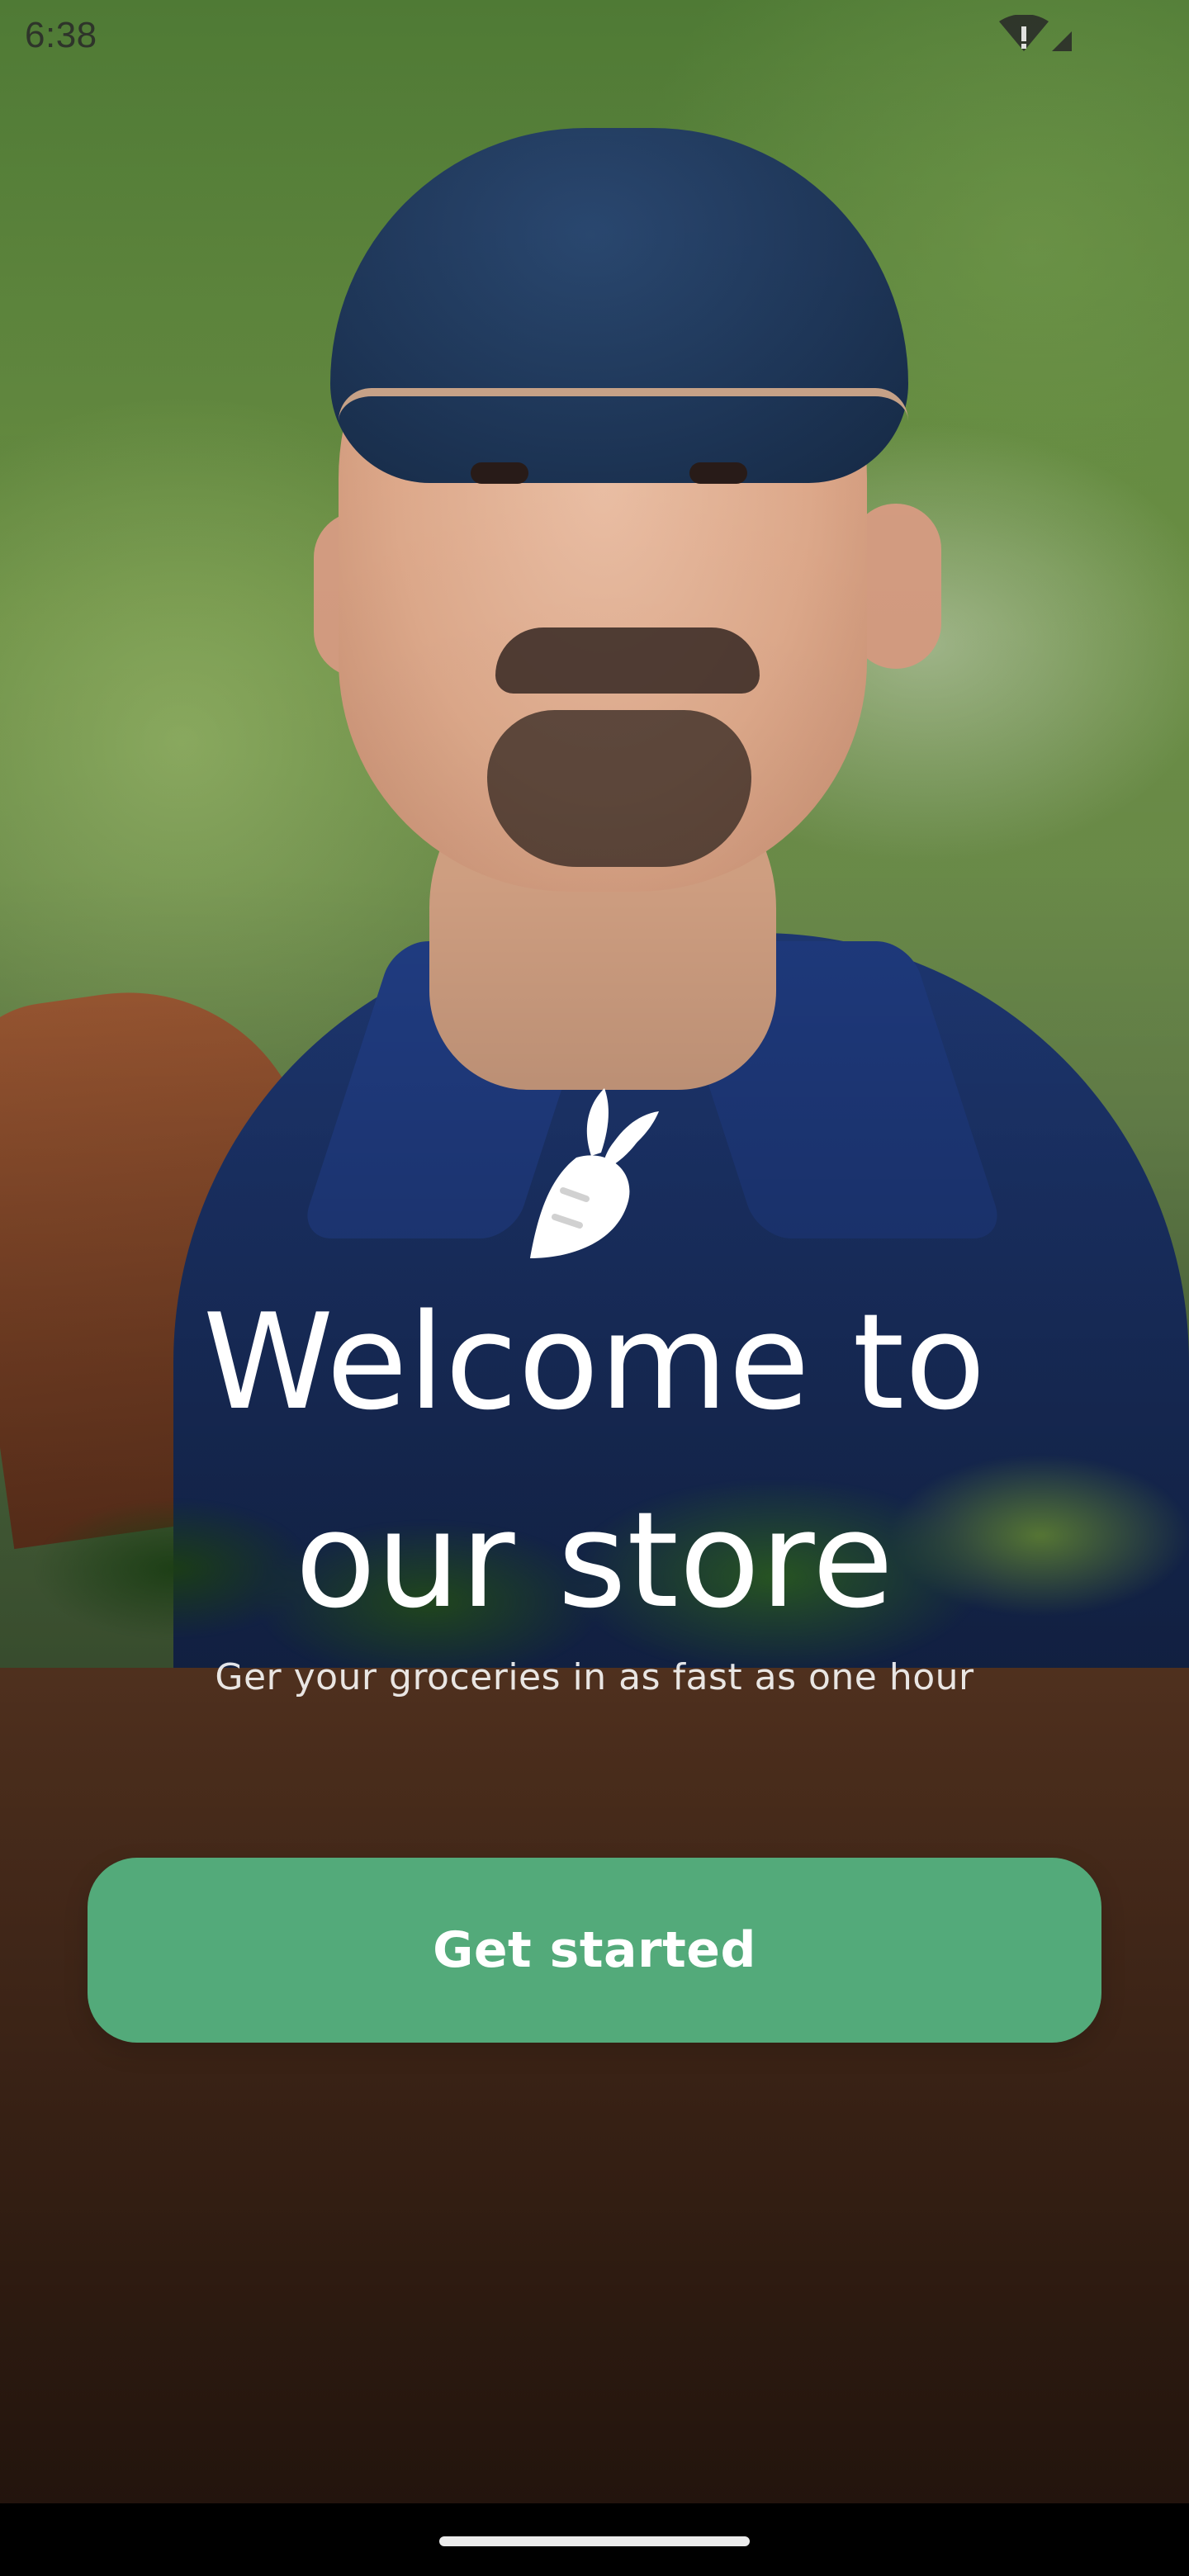 This screenshot has width=1189, height=2576. What do you see at coordinates (594, 37) in the screenshot?
I see `status-bar: 6:38` at bounding box center [594, 37].